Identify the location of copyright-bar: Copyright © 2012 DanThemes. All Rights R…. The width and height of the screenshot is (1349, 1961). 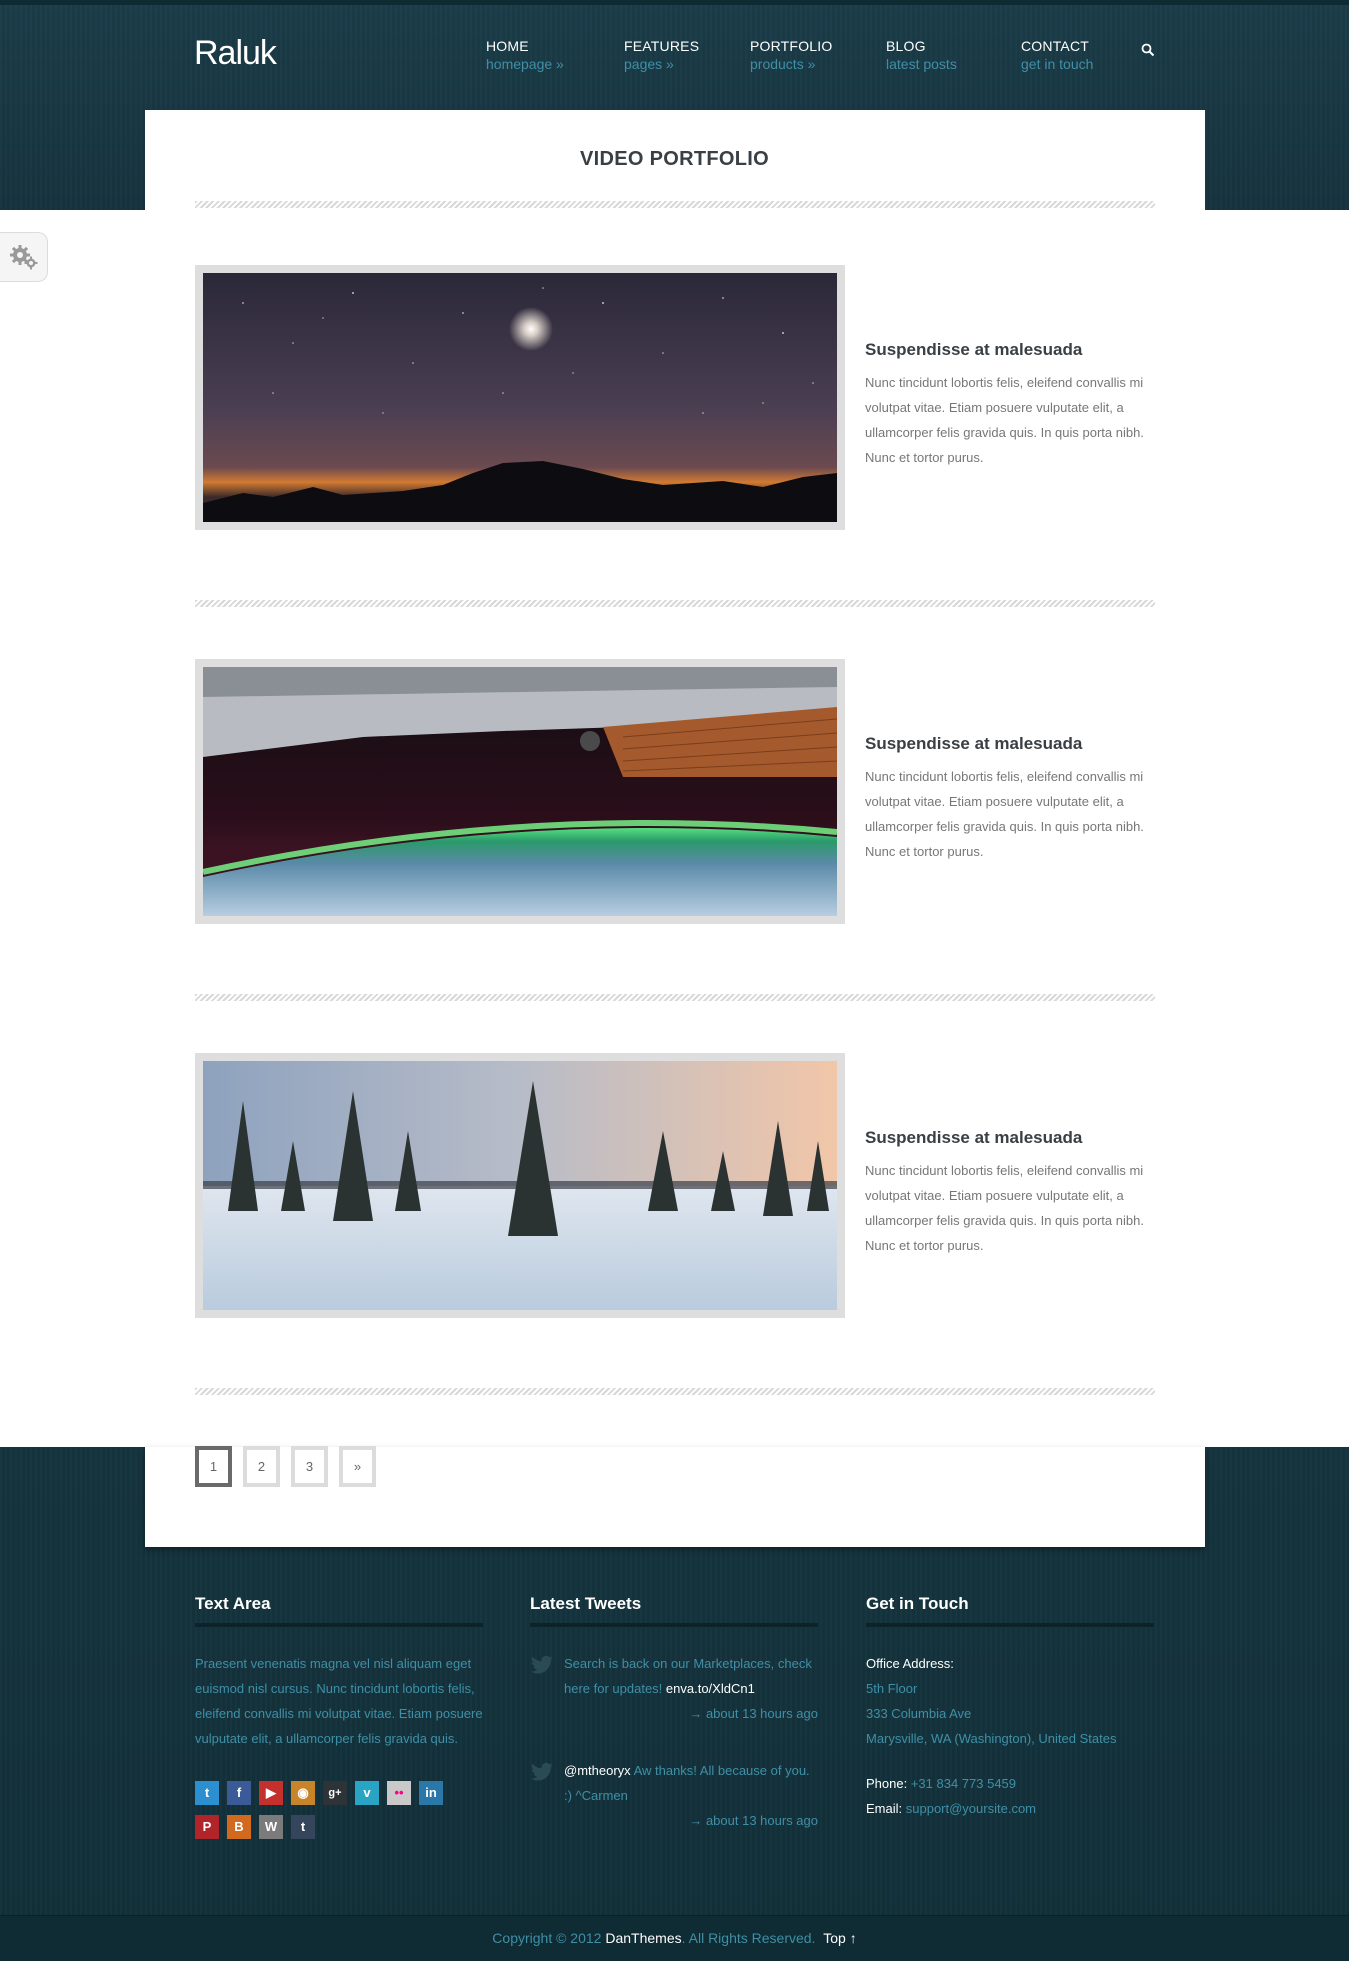
(674, 1938).